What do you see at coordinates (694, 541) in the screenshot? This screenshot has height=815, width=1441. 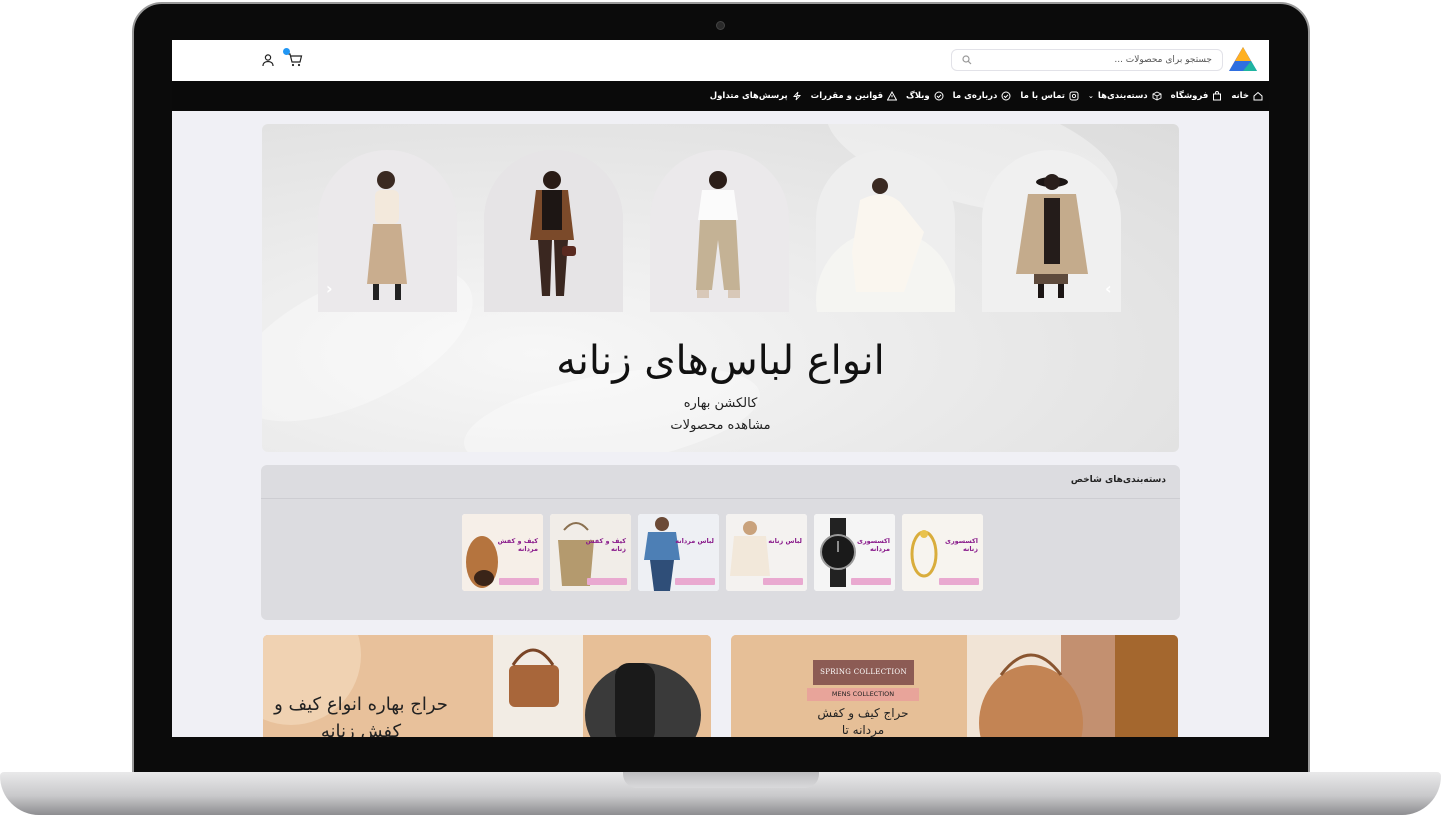 I see `category-label: لباس مردانه` at bounding box center [694, 541].